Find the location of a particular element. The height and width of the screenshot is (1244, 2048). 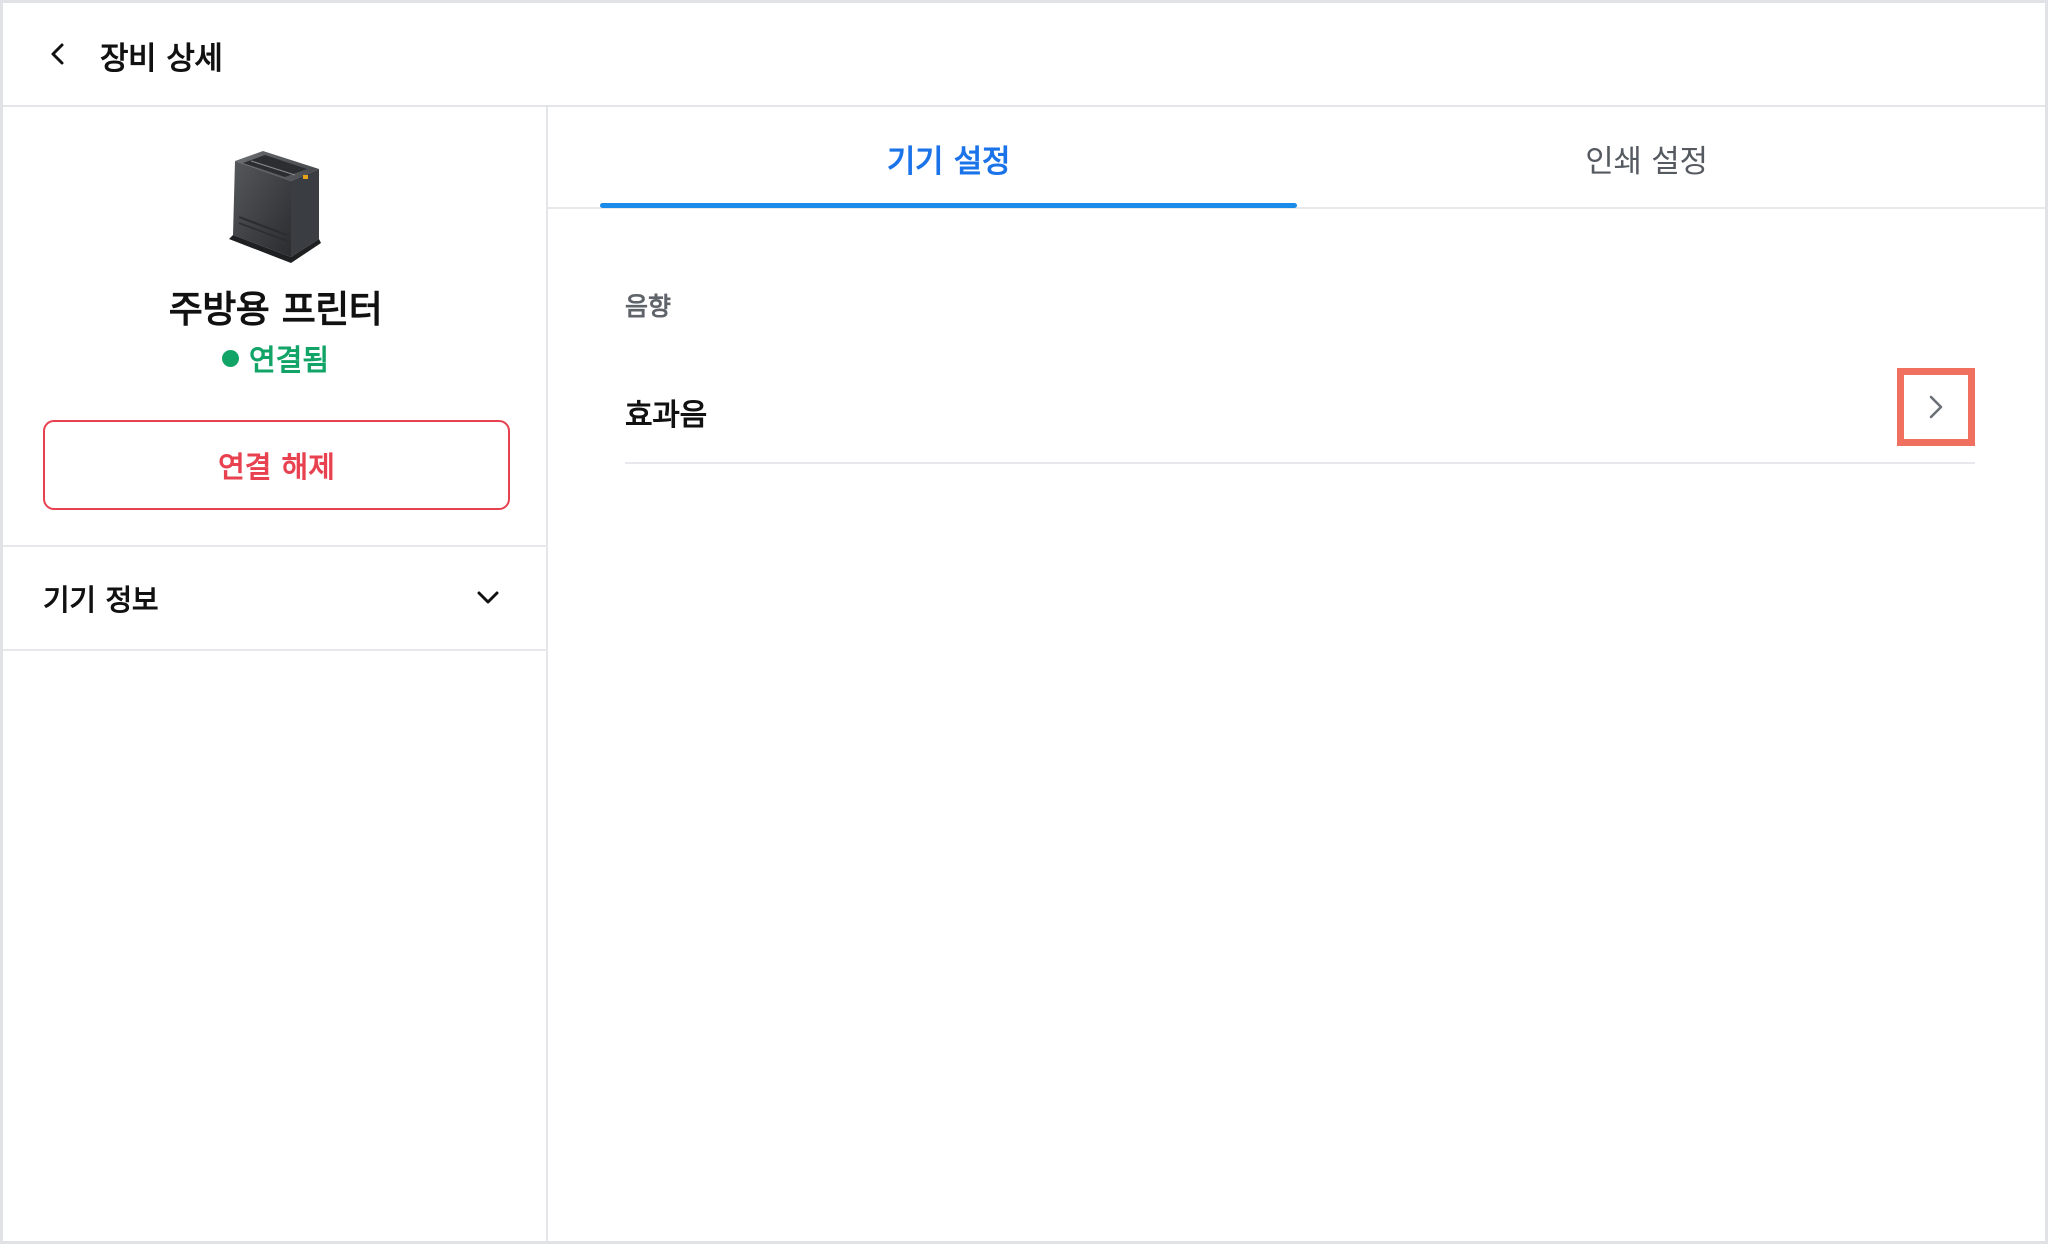

back-button is located at coordinates (58, 54).